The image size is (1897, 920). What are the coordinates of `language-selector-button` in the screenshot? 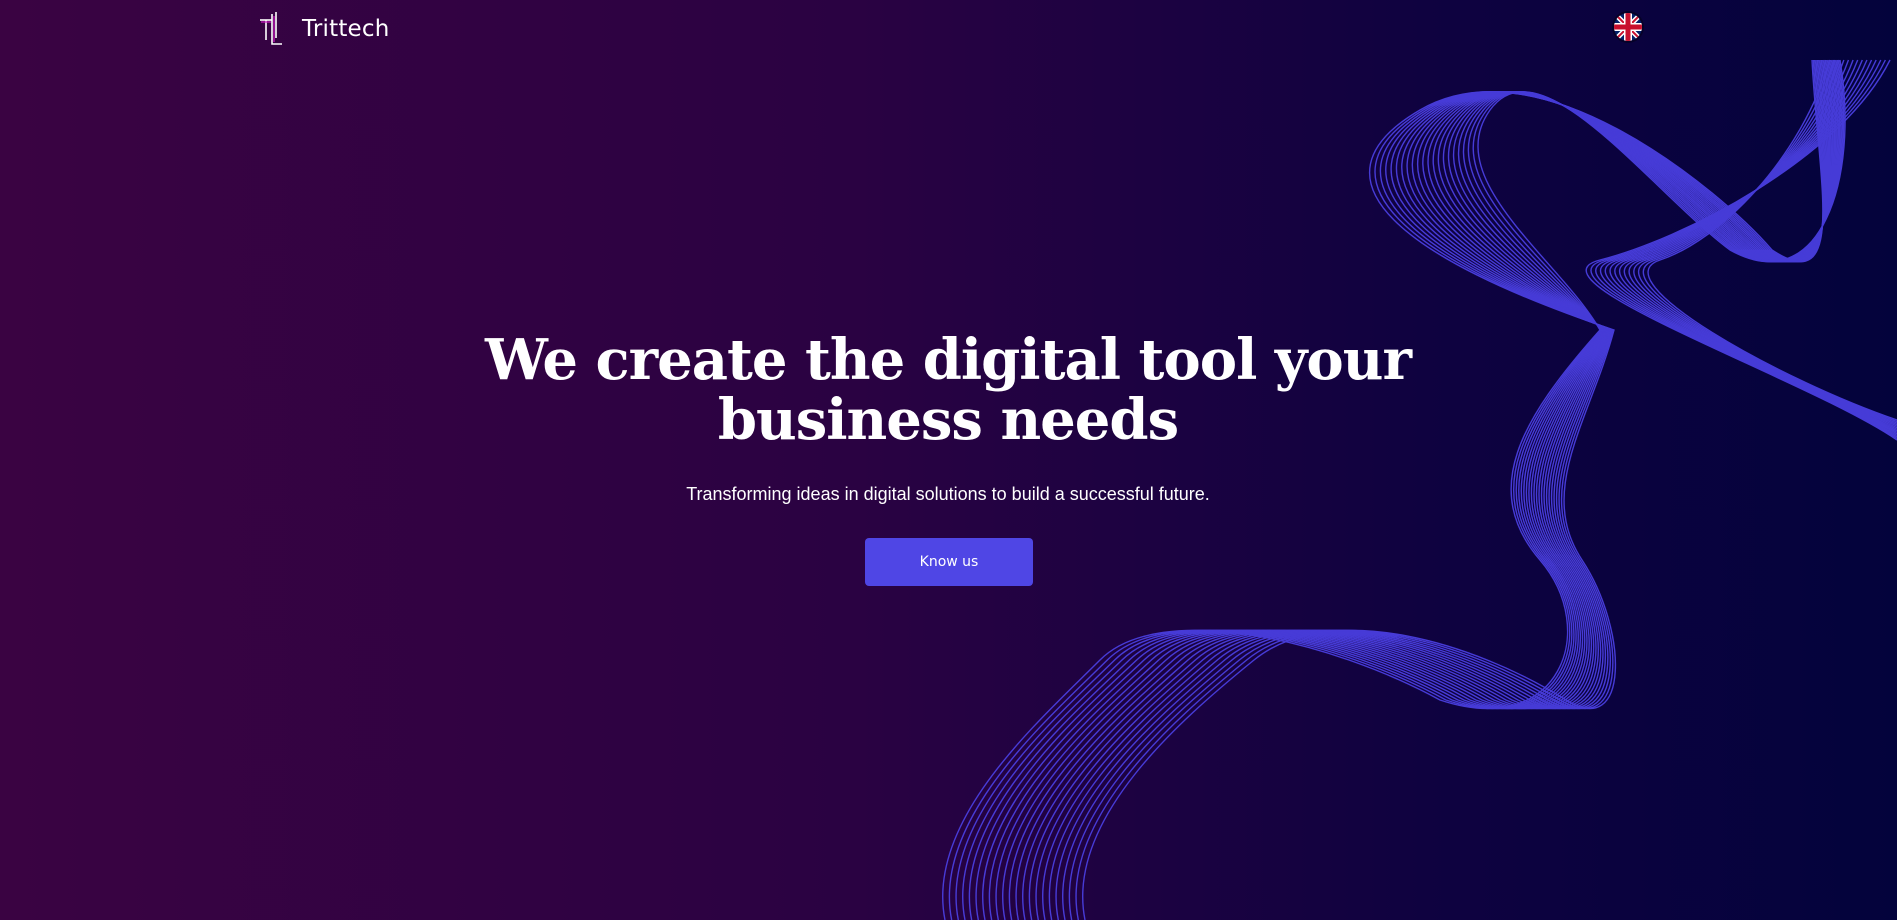 It's located at (1628, 27).